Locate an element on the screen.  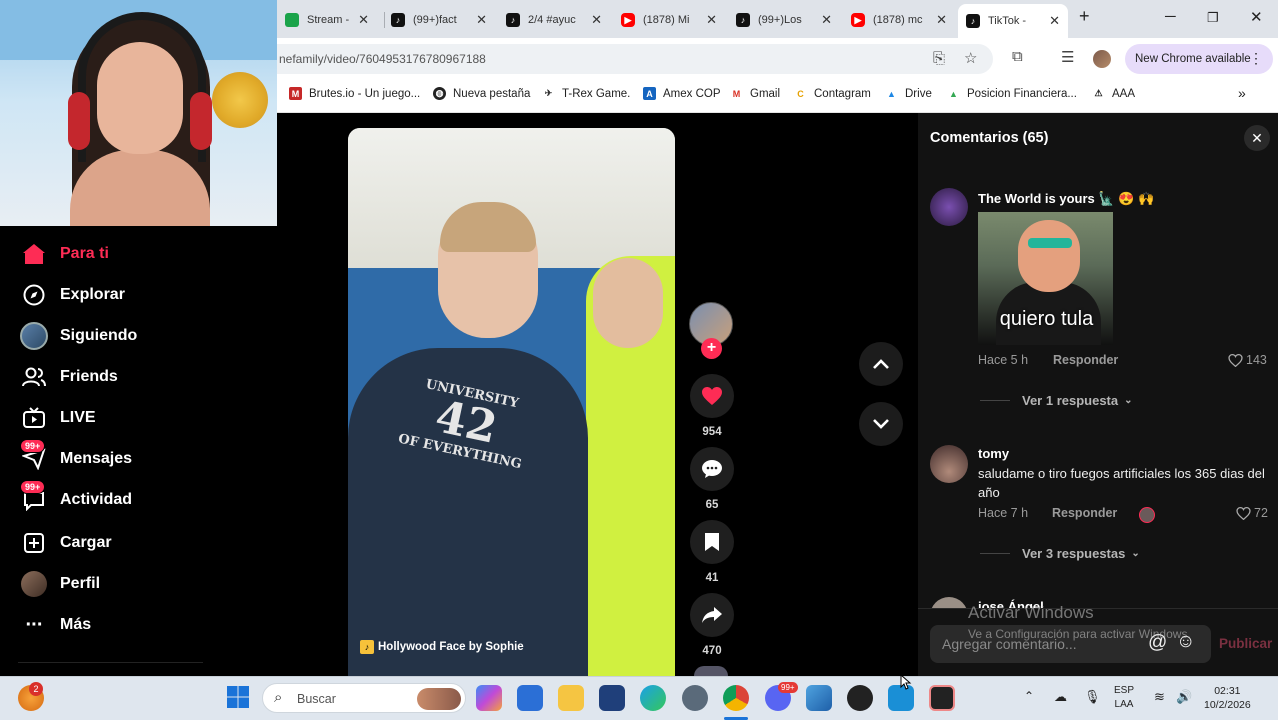
obs-icon is located at coordinates (860, 698).